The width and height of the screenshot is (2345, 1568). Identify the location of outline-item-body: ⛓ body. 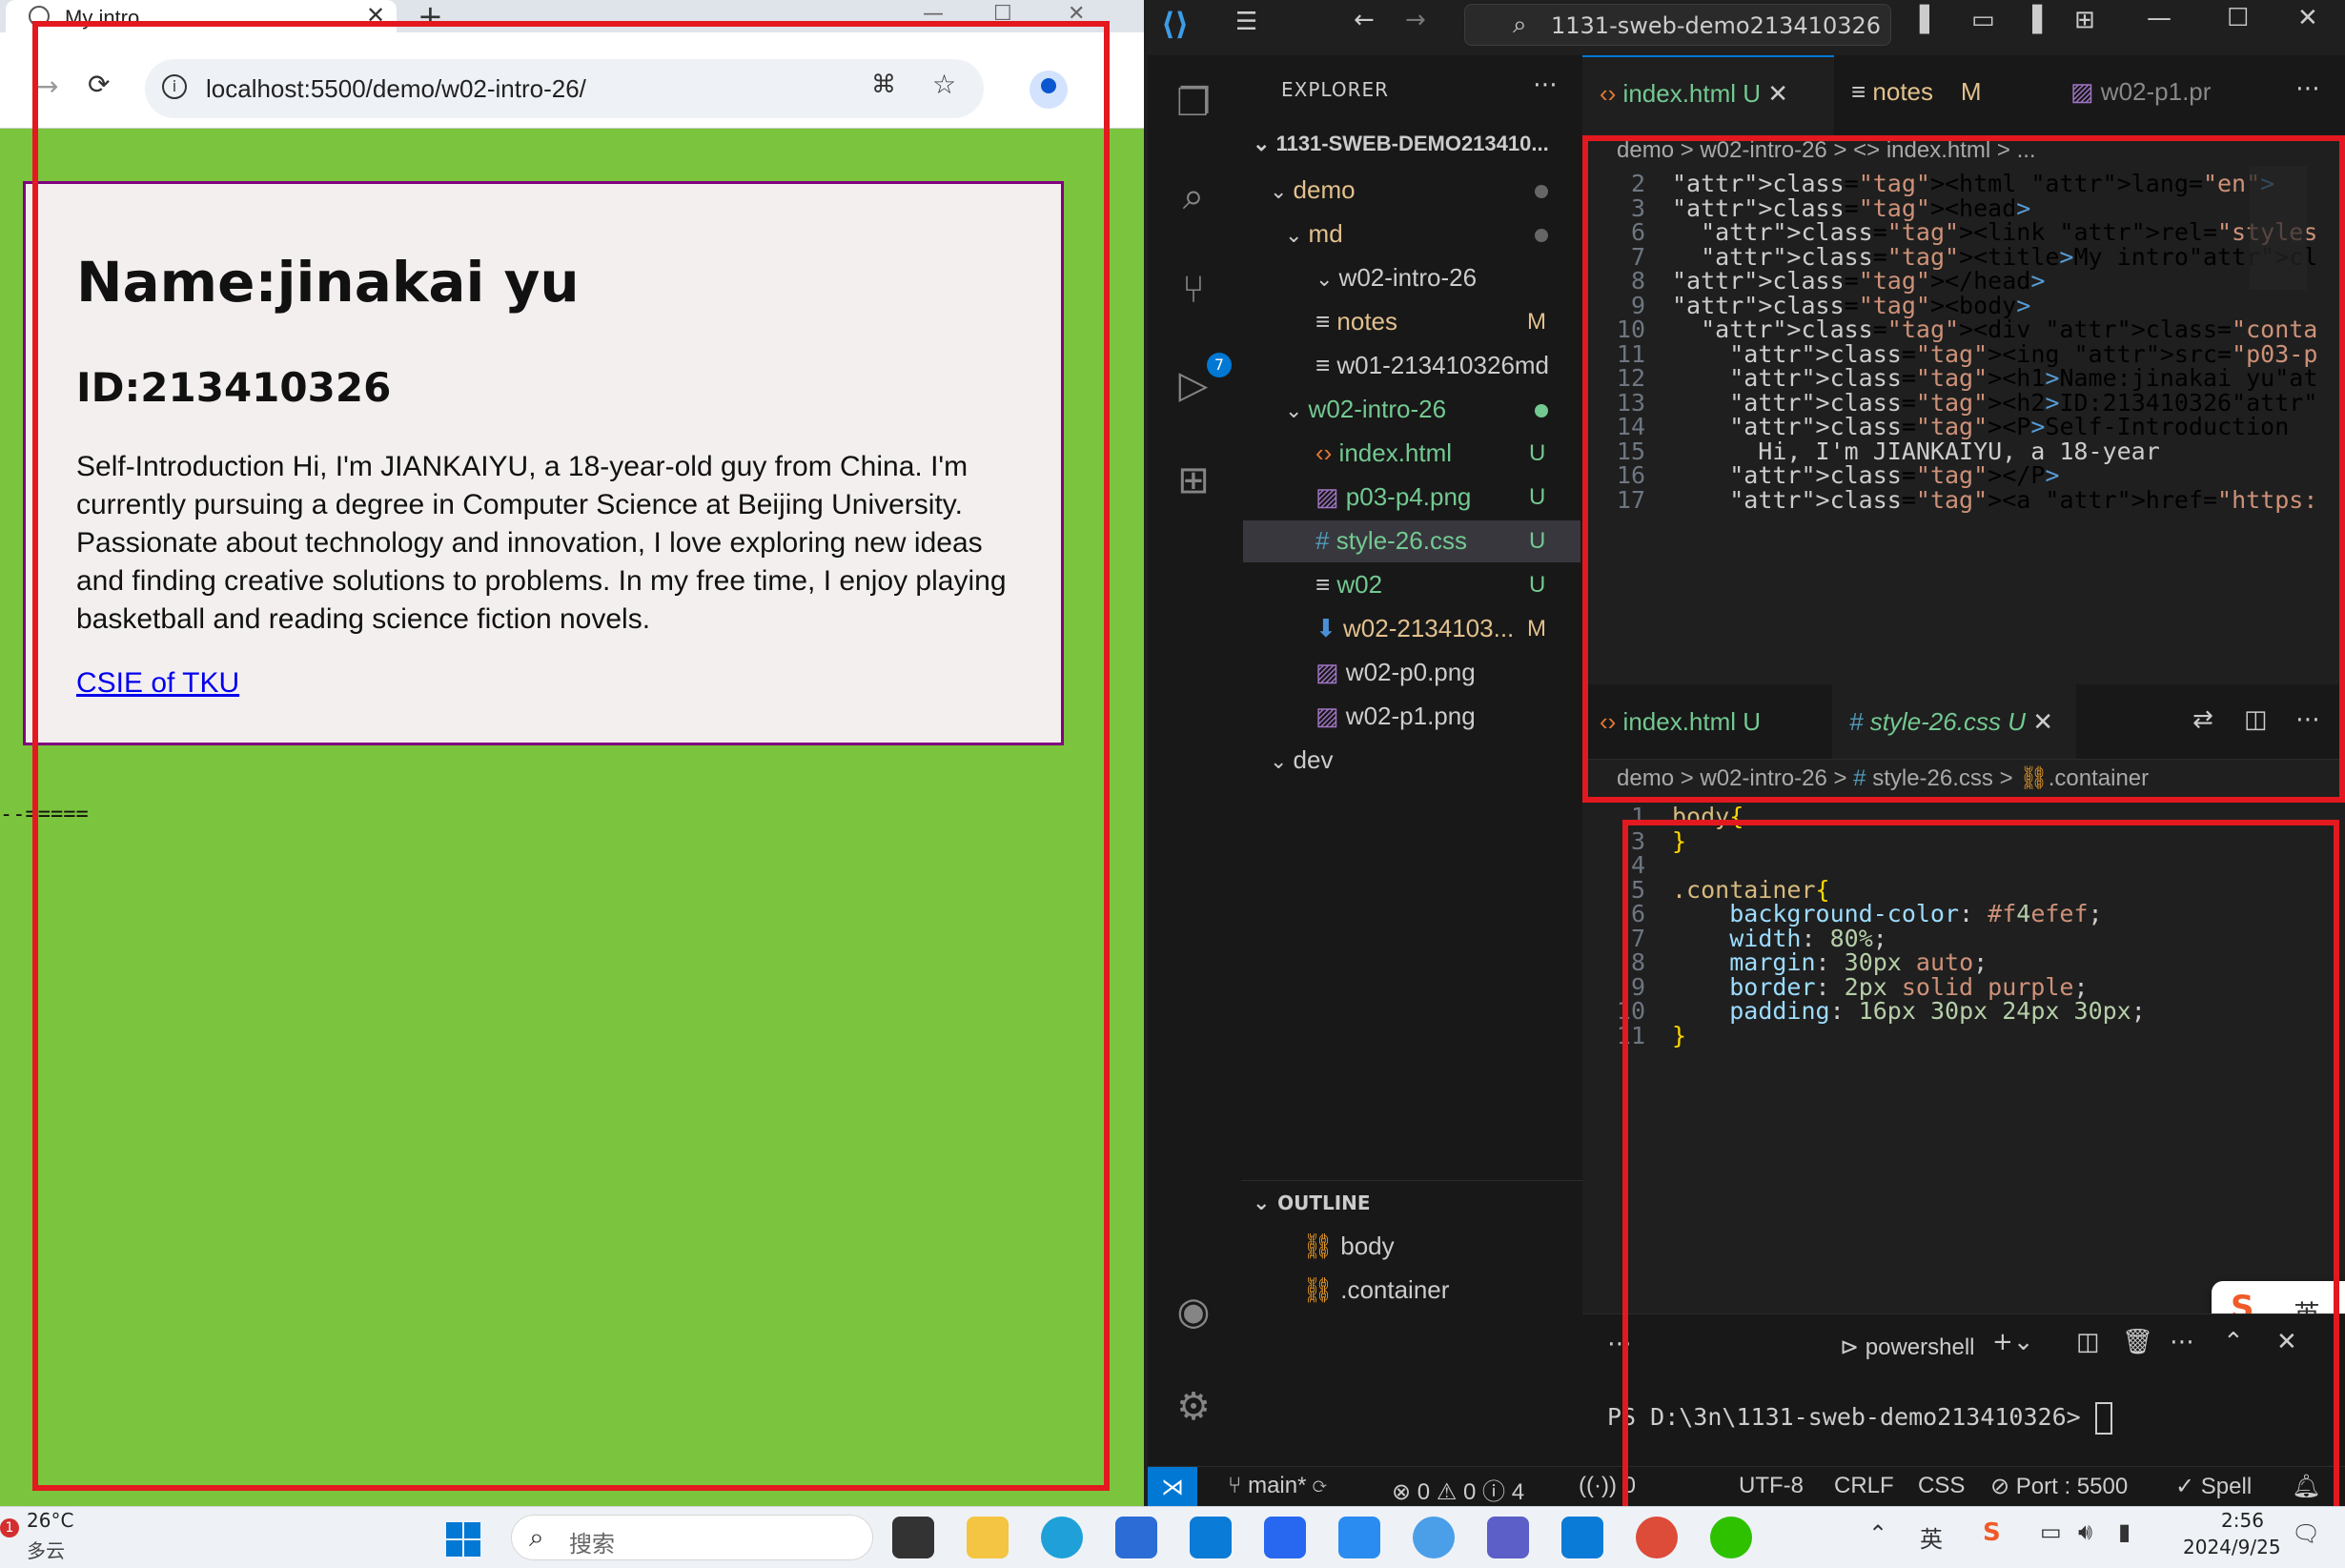
(1348, 1246).